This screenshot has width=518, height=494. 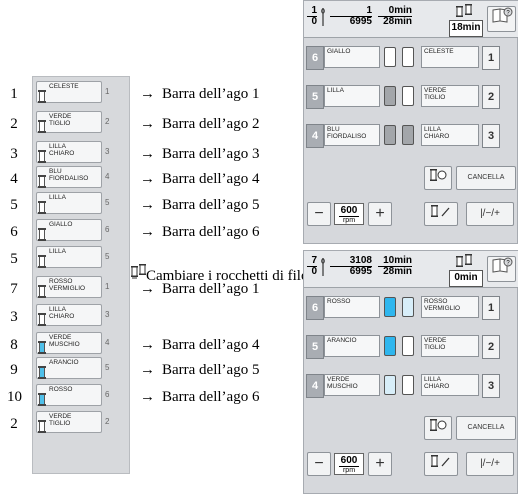 I want to click on status-bar: 10 1 6995 0min 28min 18min ?, so click(x=411, y=19).